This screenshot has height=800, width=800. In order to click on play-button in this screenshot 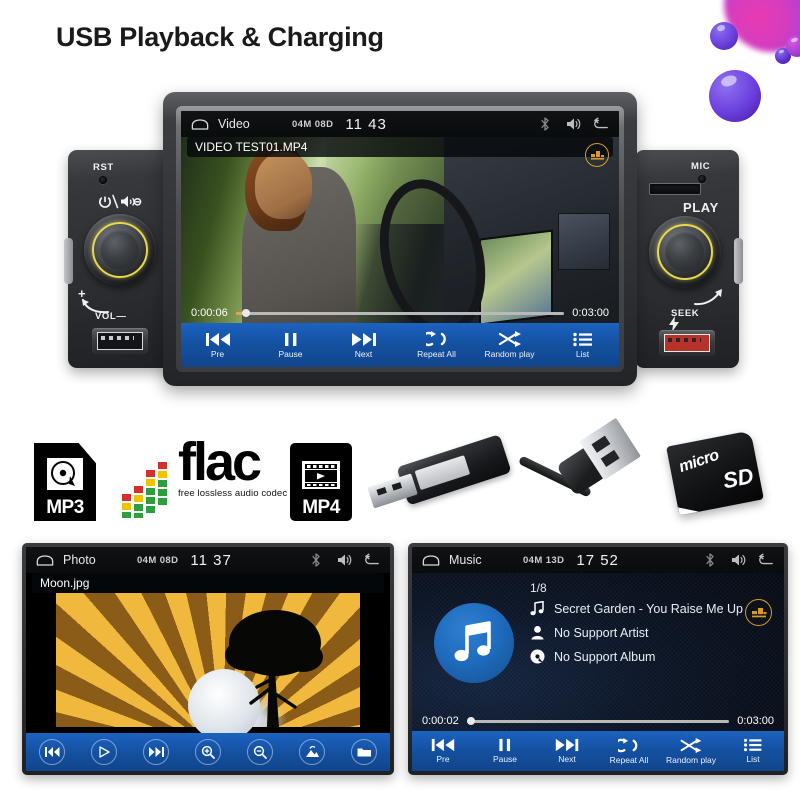, I will do `click(104, 752)`.